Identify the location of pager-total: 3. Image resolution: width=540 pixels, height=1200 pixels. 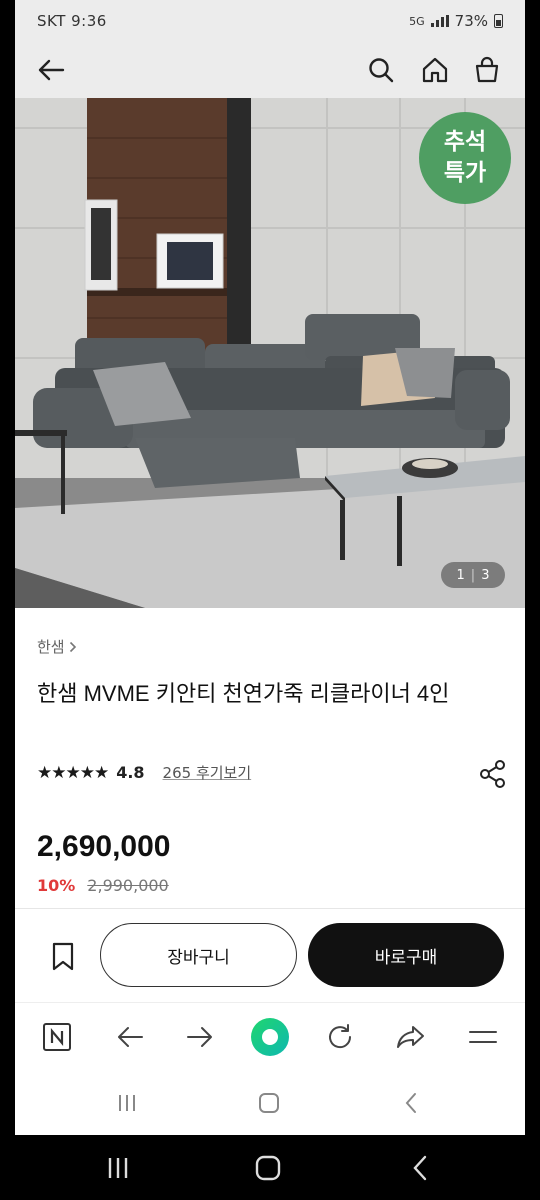
(485, 575).